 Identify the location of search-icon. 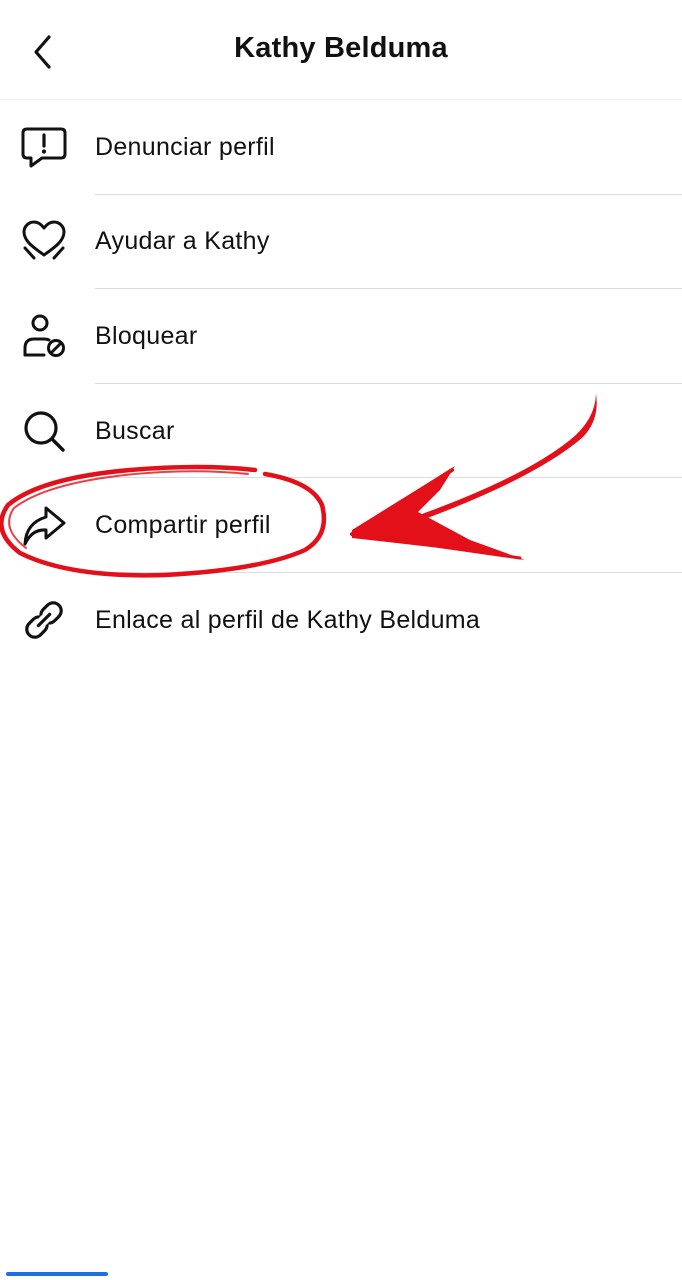
(44, 431).